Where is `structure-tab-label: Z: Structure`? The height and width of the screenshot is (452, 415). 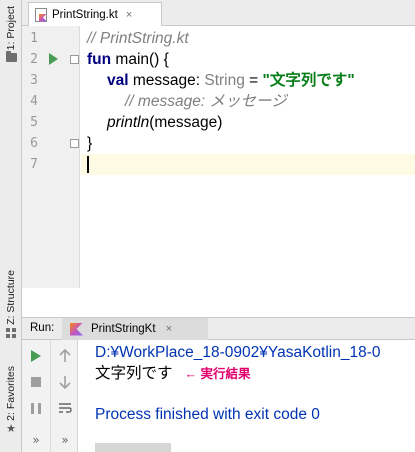 structure-tab-label: Z: Structure is located at coordinates (11, 297).